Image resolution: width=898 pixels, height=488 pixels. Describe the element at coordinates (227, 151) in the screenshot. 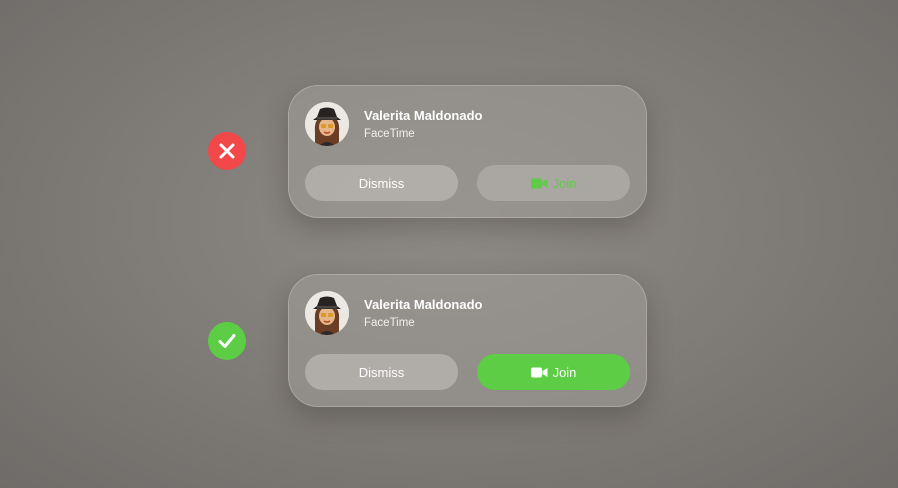

I see `incorrect-mark-icon` at that location.